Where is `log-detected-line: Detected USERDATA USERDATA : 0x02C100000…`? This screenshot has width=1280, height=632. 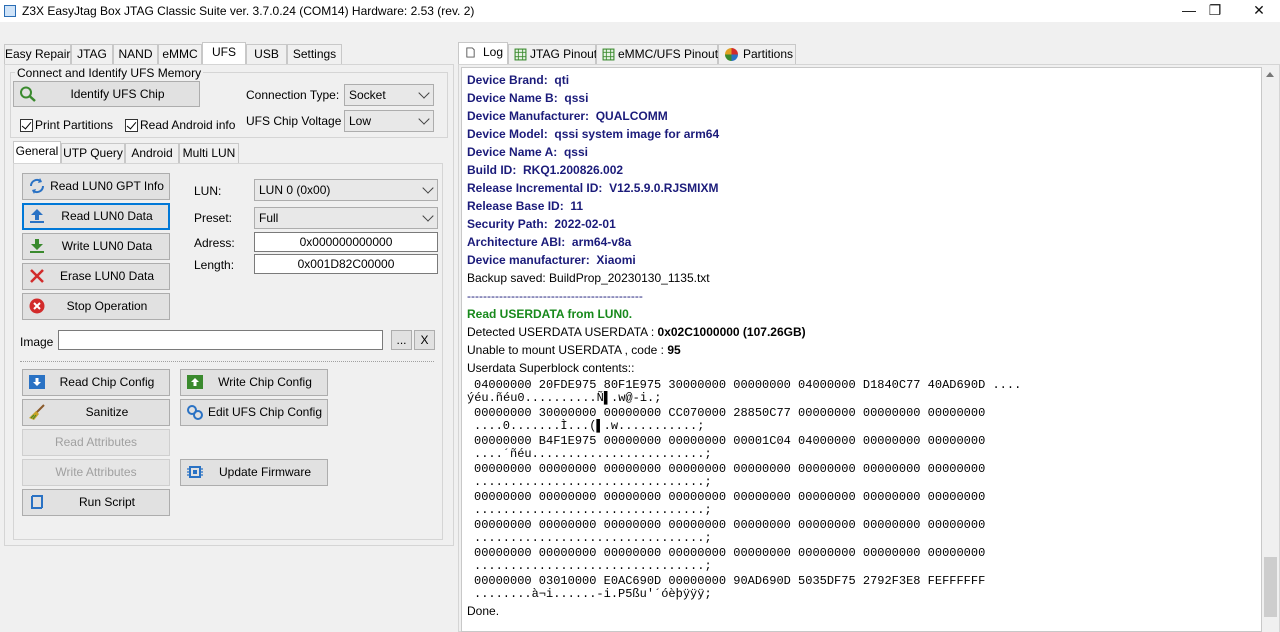 log-detected-line: Detected USERDATA USERDATA : 0x02C100000… is located at coordinates (636, 332).